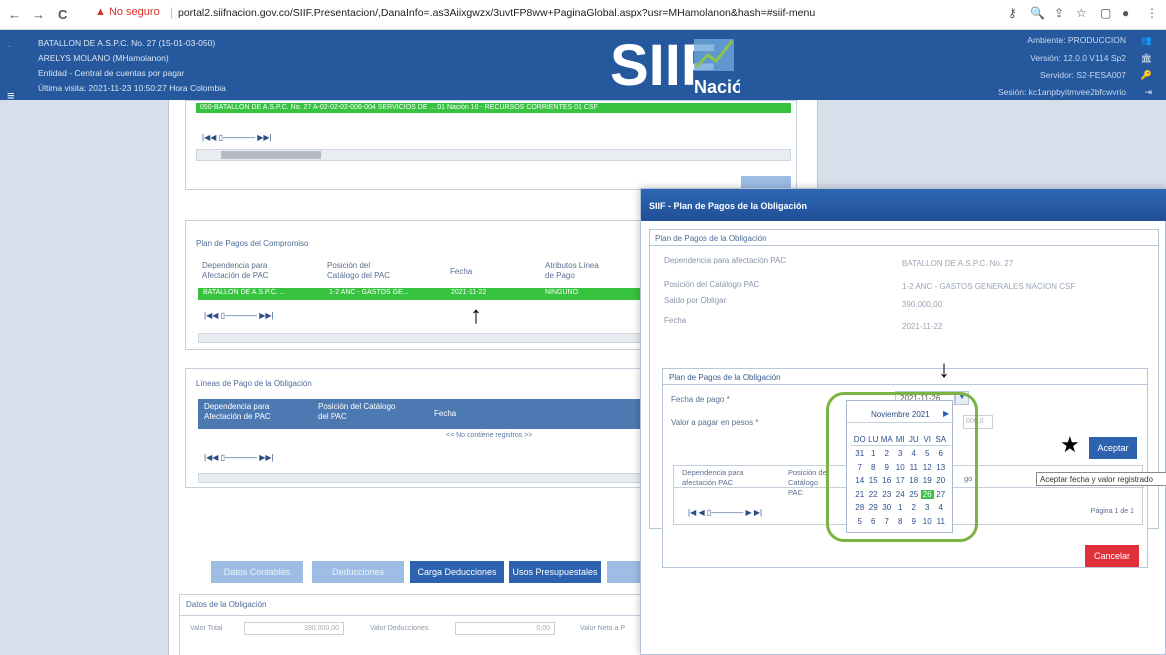 The height and width of the screenshot is (655, 1166). I want to click on version: Versión: 12.0.0 V114 Sp2, so click(1078, 58).